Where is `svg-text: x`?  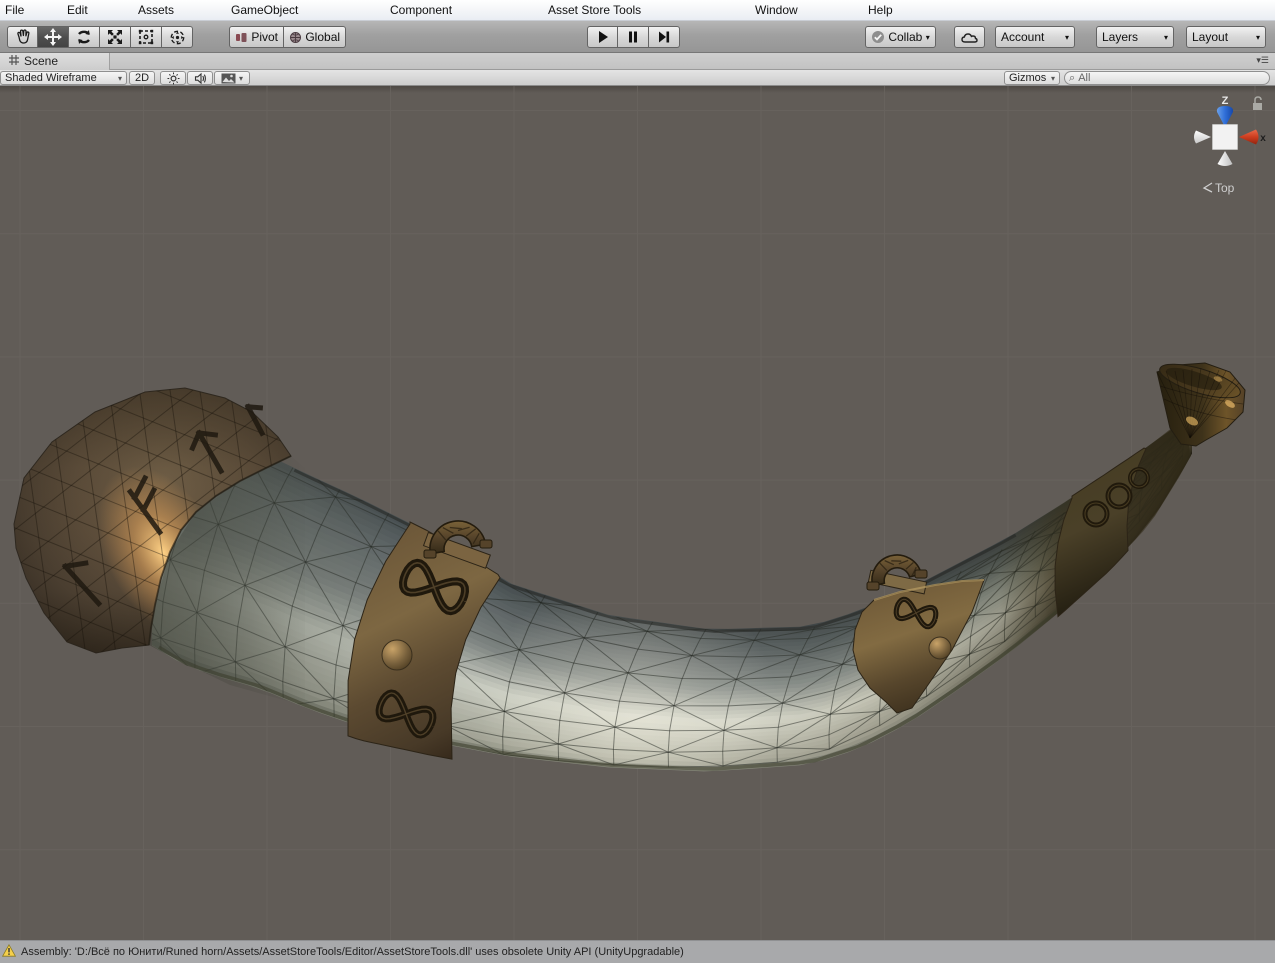
svg-text: x is located at coordinates (1263, 138).